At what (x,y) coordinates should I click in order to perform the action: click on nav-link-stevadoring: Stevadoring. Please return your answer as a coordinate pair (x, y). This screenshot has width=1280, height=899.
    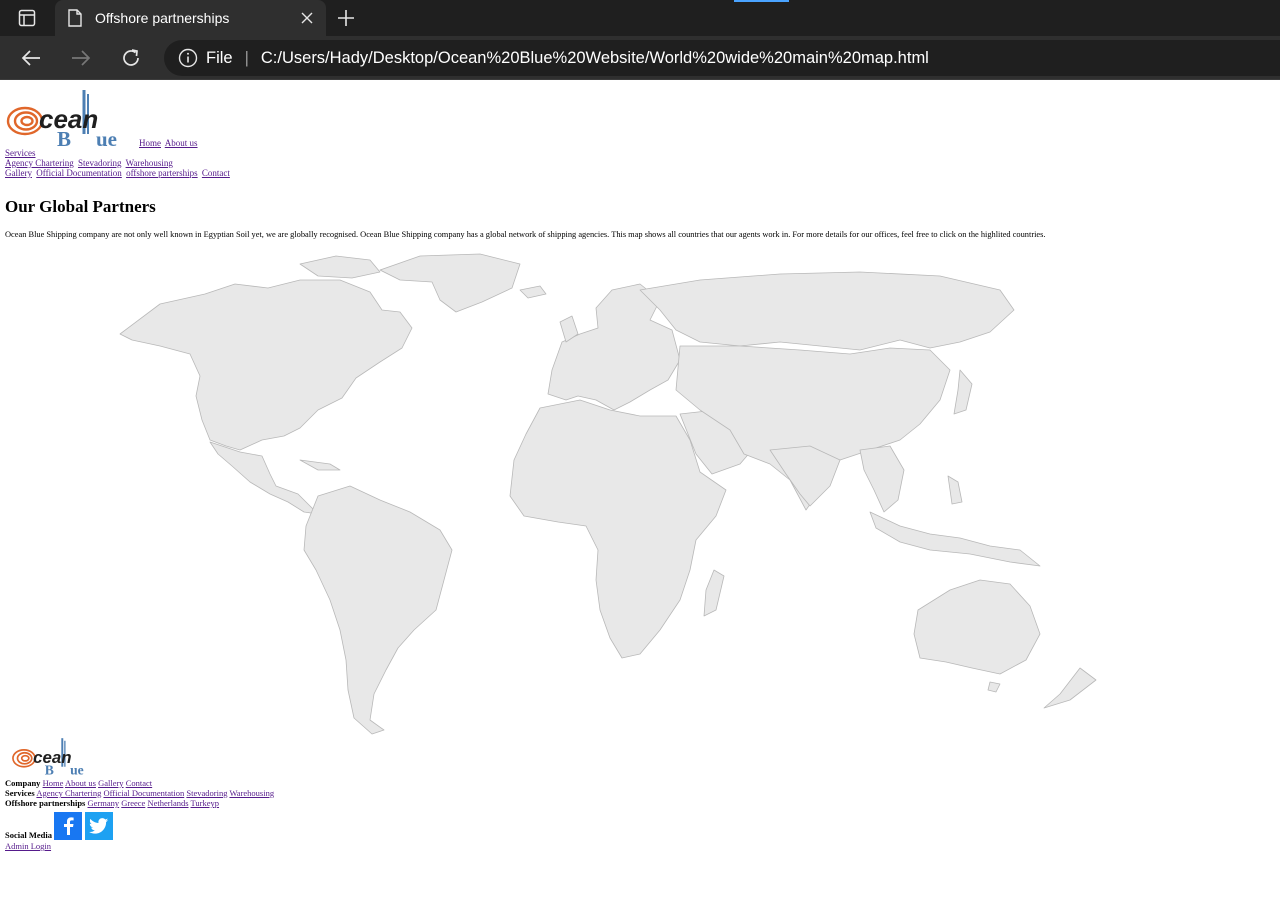
    Looking at the image, I should click on (100, 163).